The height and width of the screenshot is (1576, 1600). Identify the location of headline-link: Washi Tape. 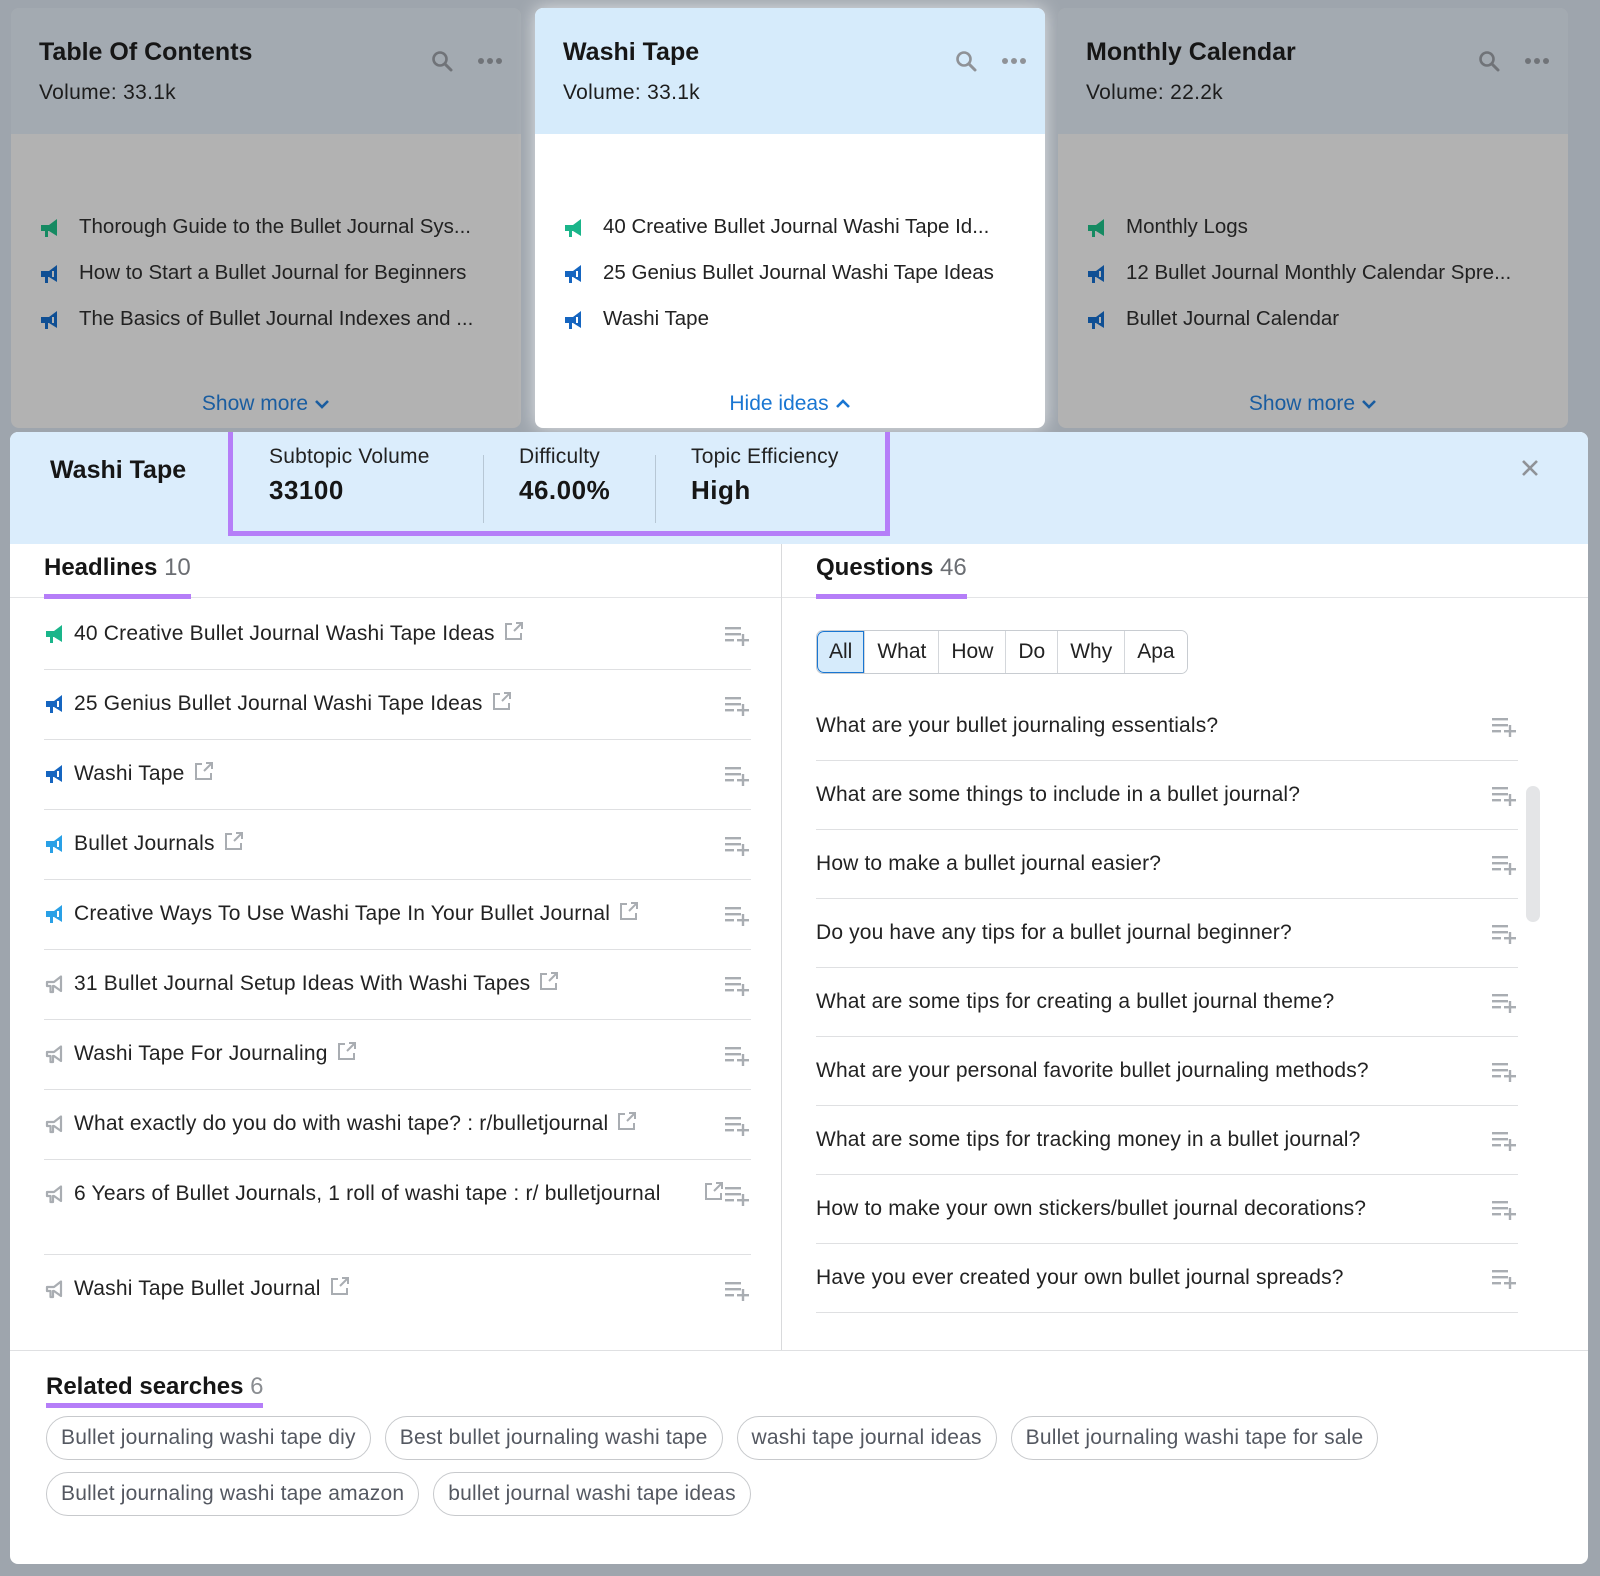
(144, 775).